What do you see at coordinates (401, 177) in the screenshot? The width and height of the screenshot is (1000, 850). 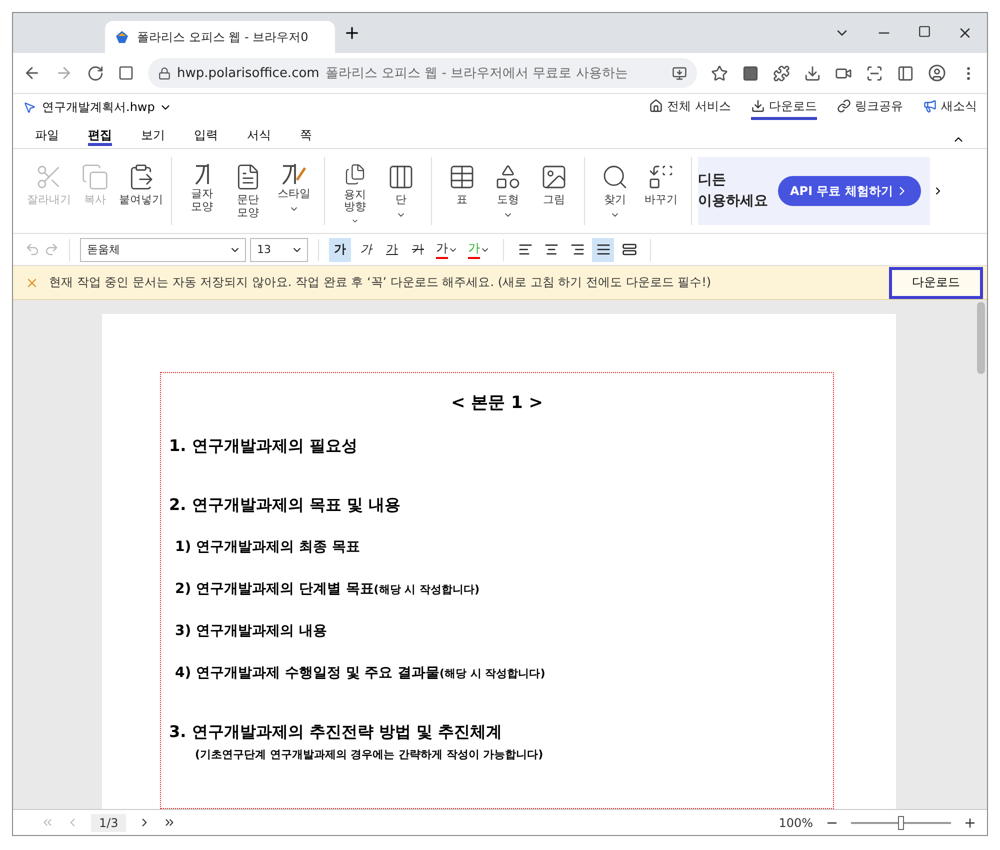 I see `columns-icon` at bounding box center [401, 177].